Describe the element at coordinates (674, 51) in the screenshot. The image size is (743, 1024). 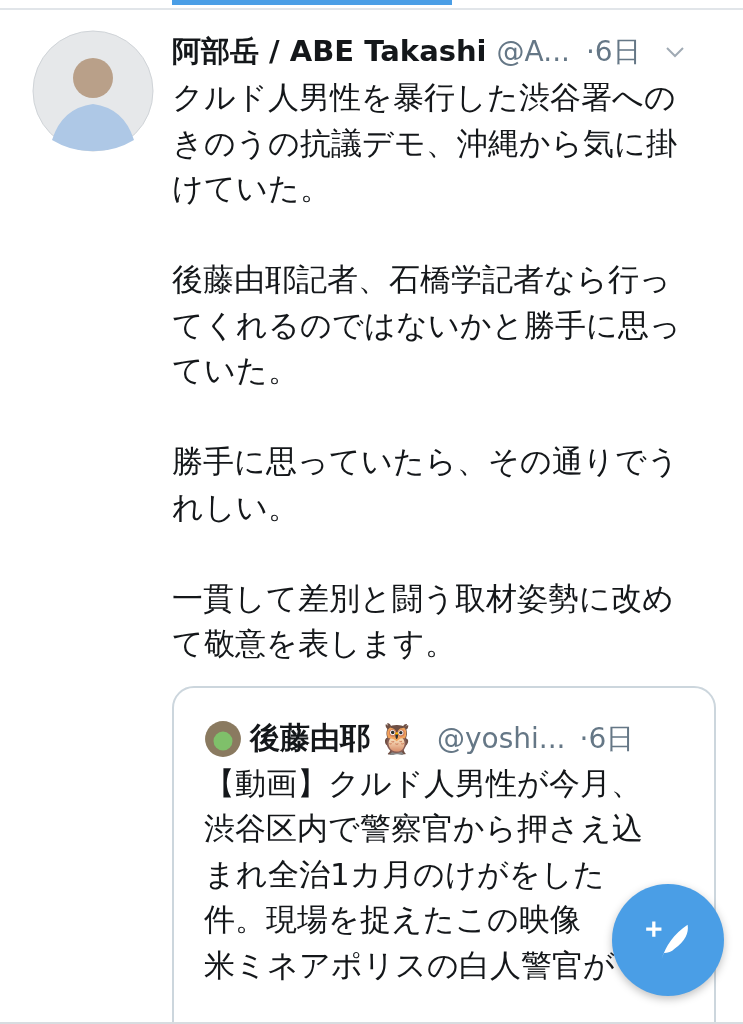
I see `chevron-down-icon` at that location.